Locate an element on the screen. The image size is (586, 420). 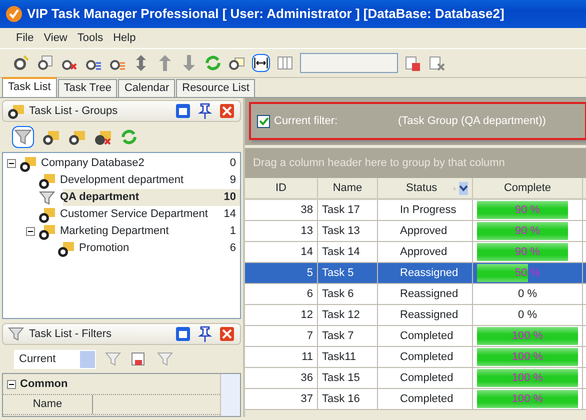
column-header: Status is located at coordinates (422, 188).